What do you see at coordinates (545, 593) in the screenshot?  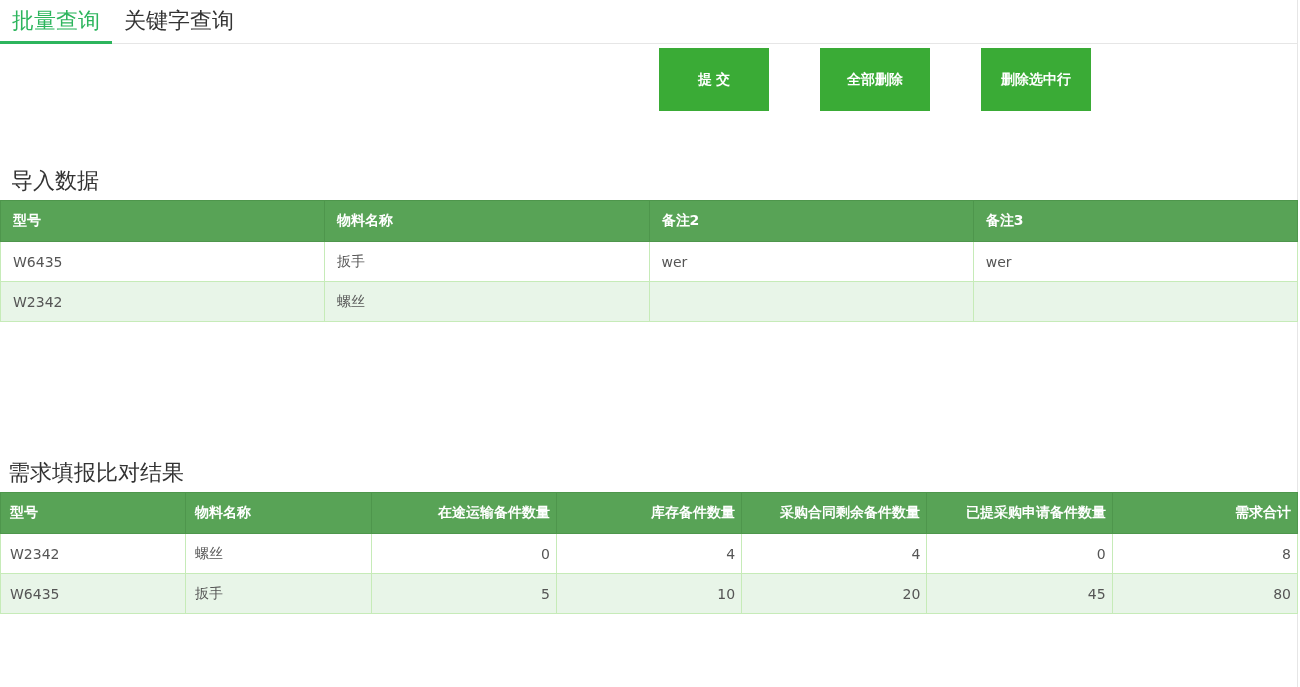 I see `table-cell: 5` at bounding box center [545, 593].